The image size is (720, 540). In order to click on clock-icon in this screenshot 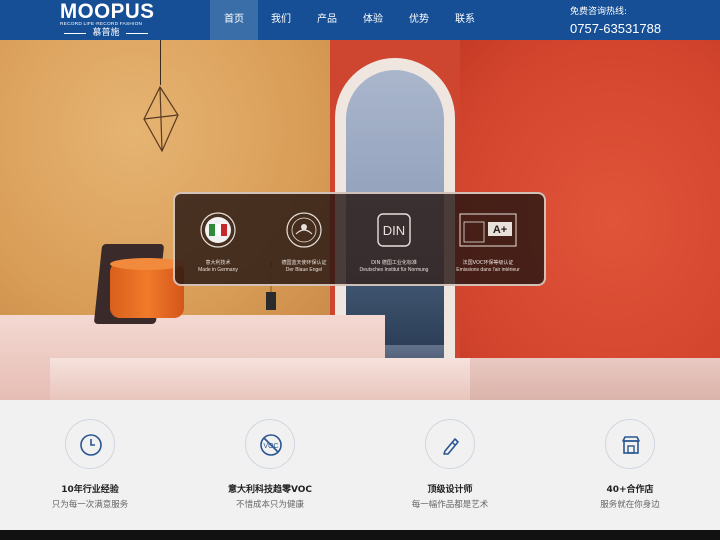, I will do `click(91, 445)`.